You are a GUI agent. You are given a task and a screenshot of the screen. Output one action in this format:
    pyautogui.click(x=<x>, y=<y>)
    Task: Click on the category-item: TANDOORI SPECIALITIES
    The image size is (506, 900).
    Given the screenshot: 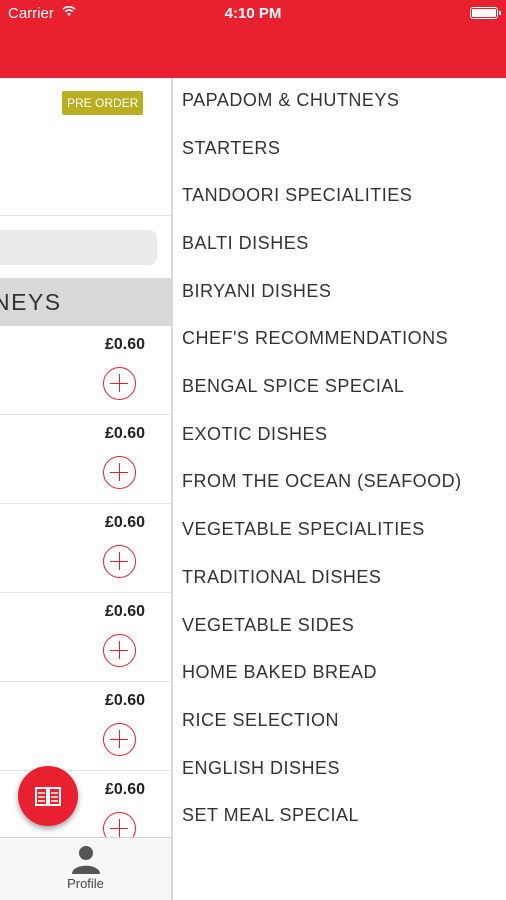 What is the action you would take?
    pyautogui.click(x=297, y=195)
    